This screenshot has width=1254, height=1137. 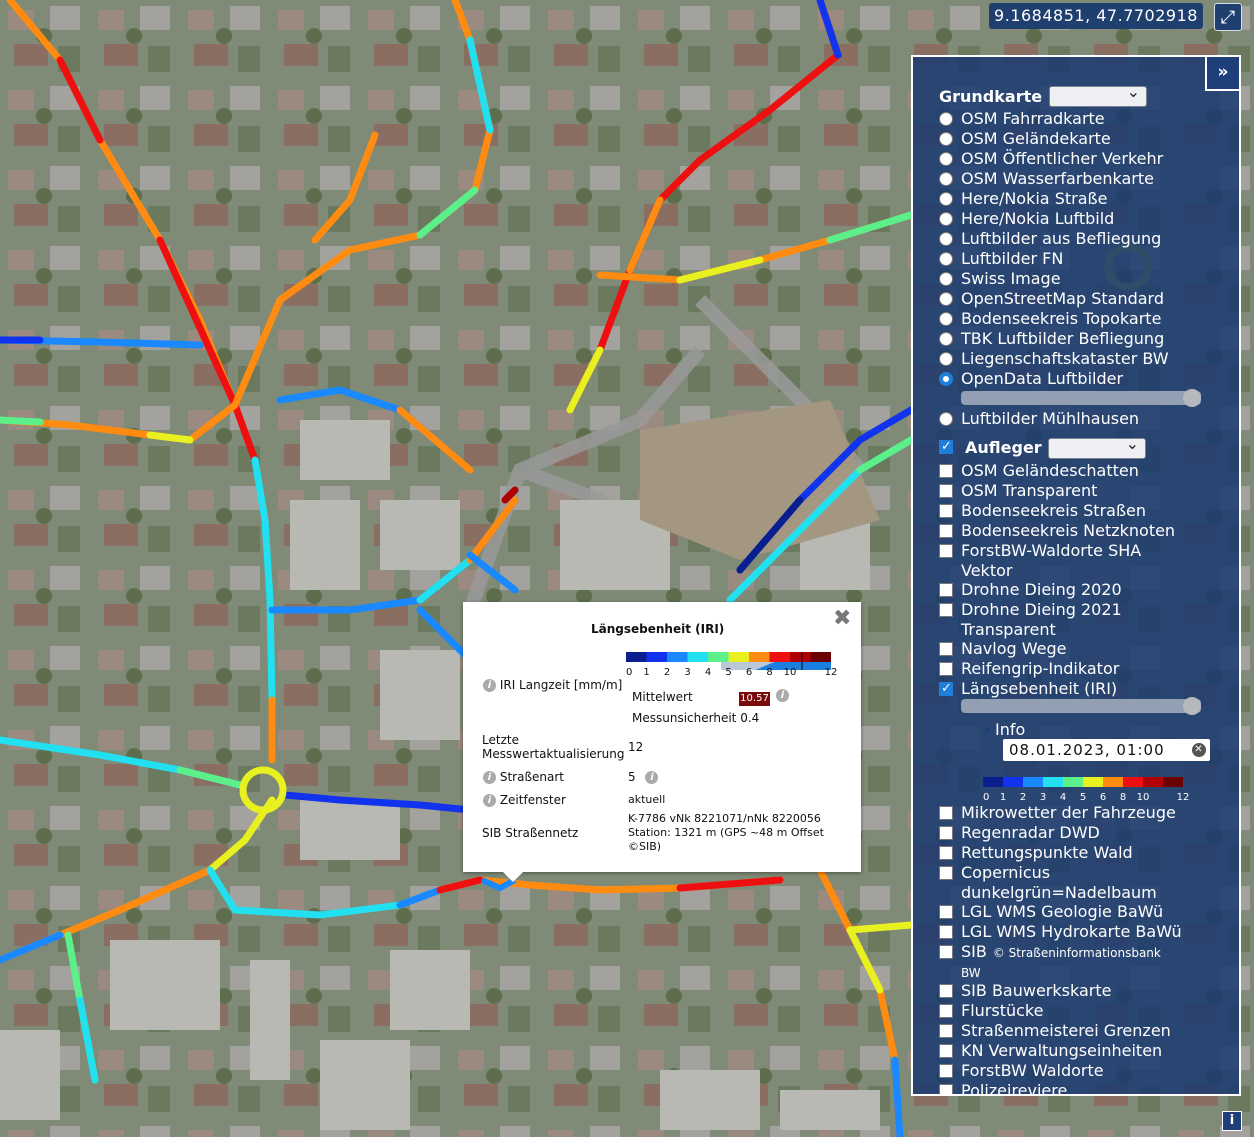 What do you see at coordinates (1063, 338) in the screenshot?
I see `basemap-option-label: TBK Luftbilder Befliegung` at bounding box center [1063, 338].